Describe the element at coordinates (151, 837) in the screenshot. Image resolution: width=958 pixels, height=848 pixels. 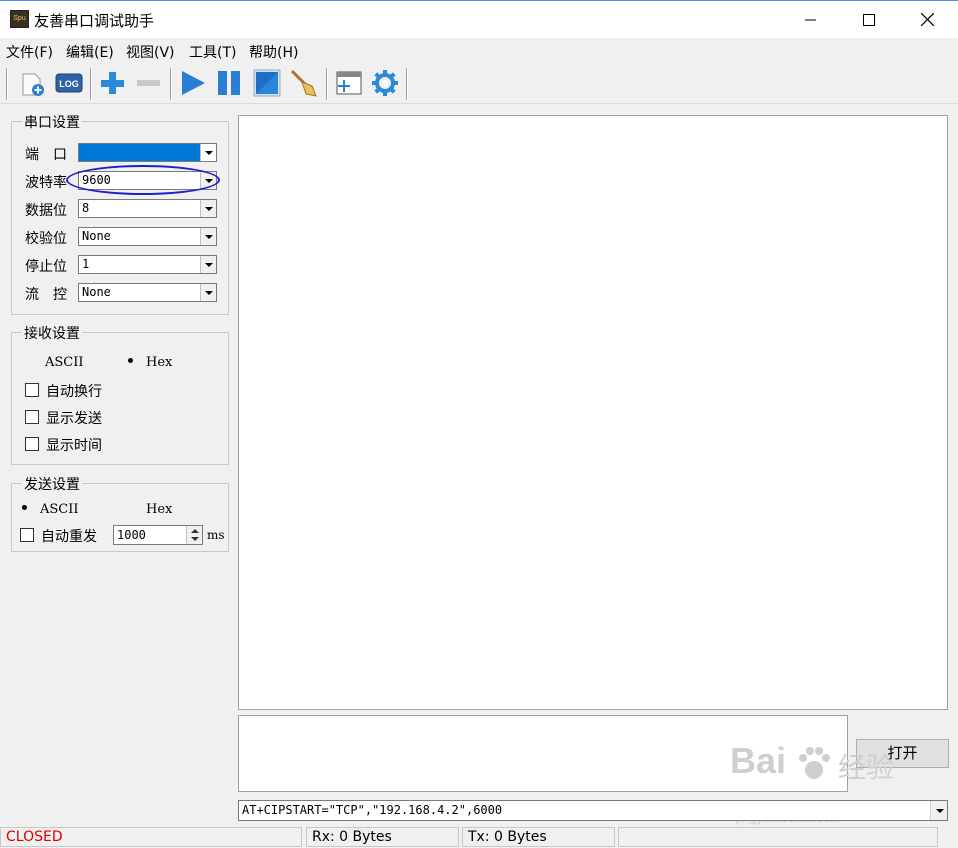
I see `status-state: CLOSED` at that location.